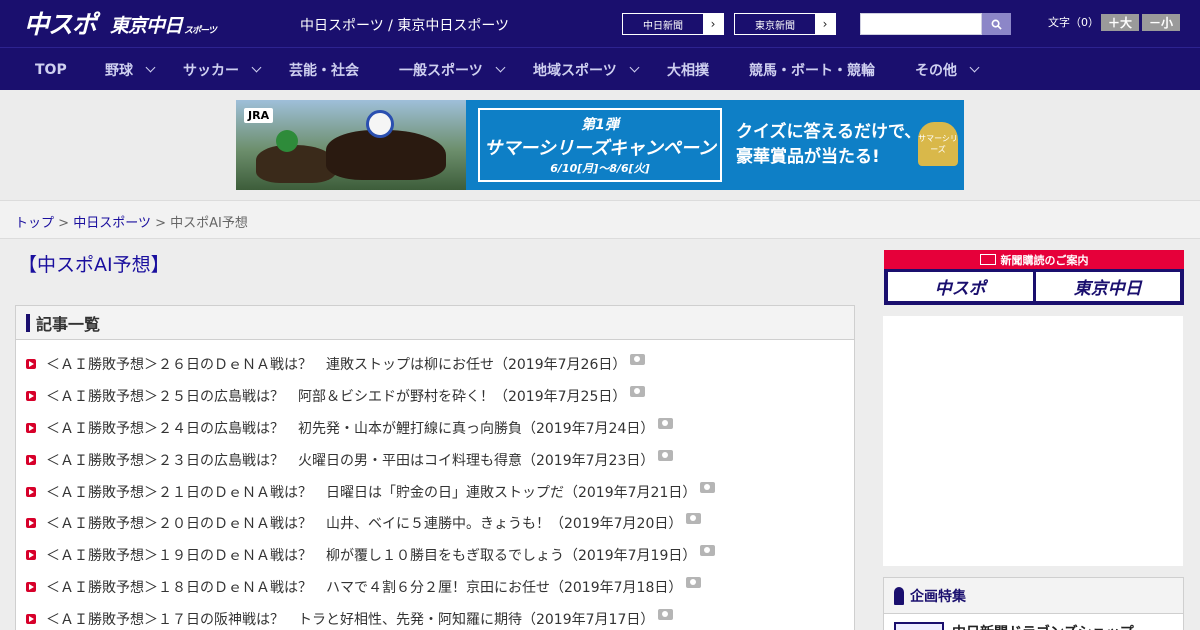  What do you see at coordinates (1161, 22) in the screenshot?
I see `font-smaller-button: －小` at bounding box center [1161, 22].